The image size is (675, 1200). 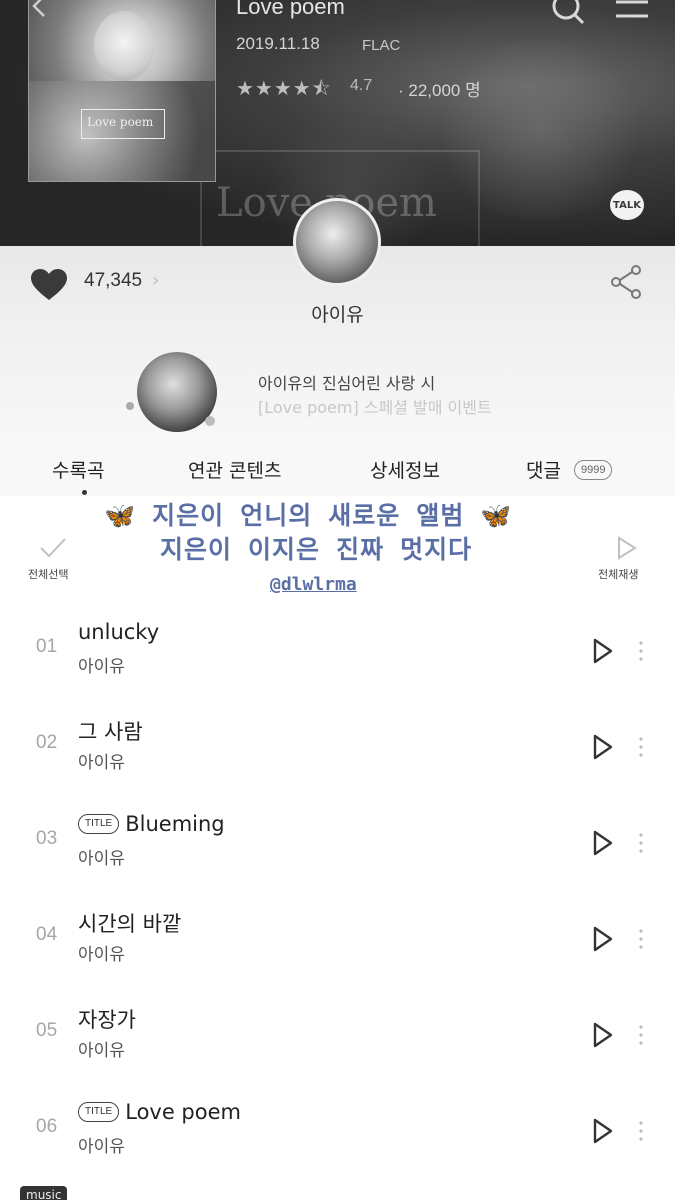 I want to click on track-number: 03, so click(x=47, y=838).